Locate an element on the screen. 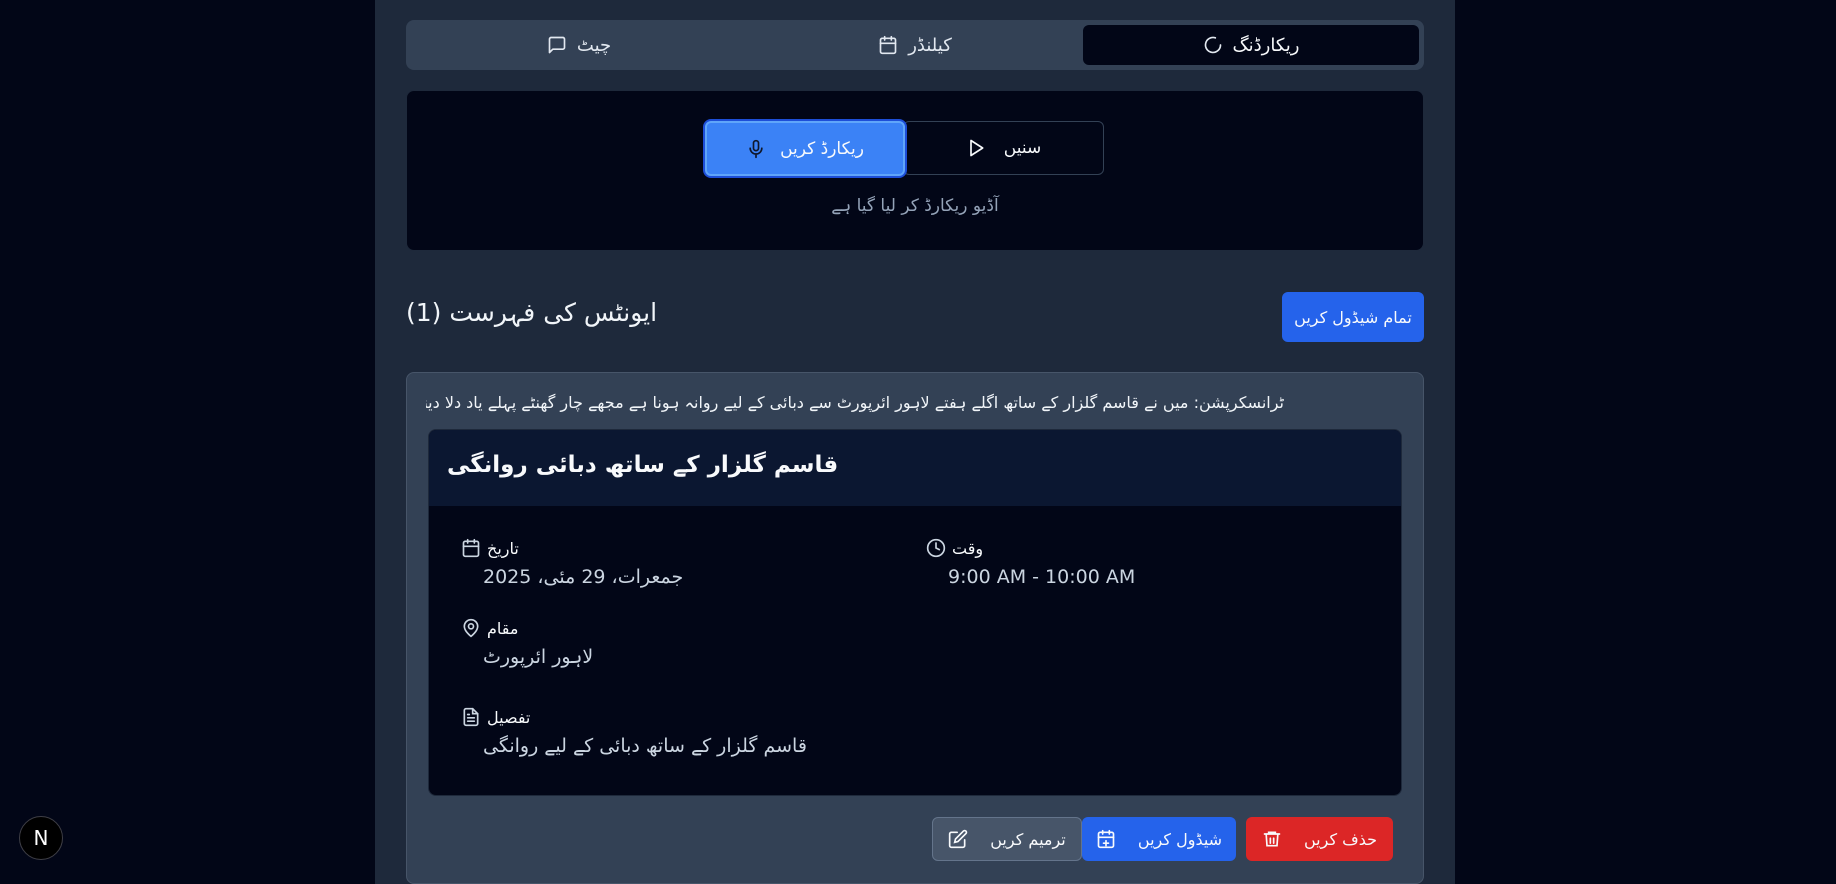 The height and width of the screenshot is (884, 1836). schedule-button: شیڈول کریں is located at coordinates (1159, 839).